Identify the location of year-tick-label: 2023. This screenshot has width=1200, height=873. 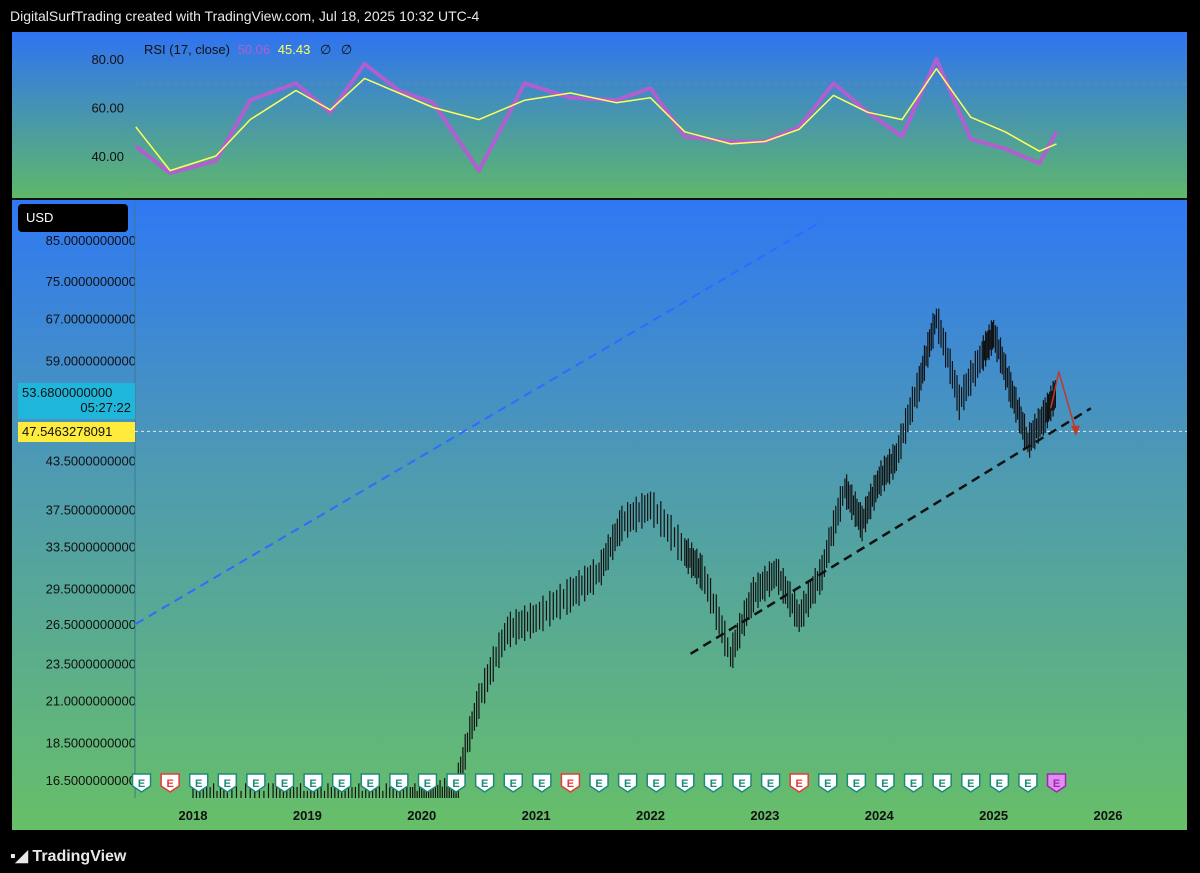
(764, 815).